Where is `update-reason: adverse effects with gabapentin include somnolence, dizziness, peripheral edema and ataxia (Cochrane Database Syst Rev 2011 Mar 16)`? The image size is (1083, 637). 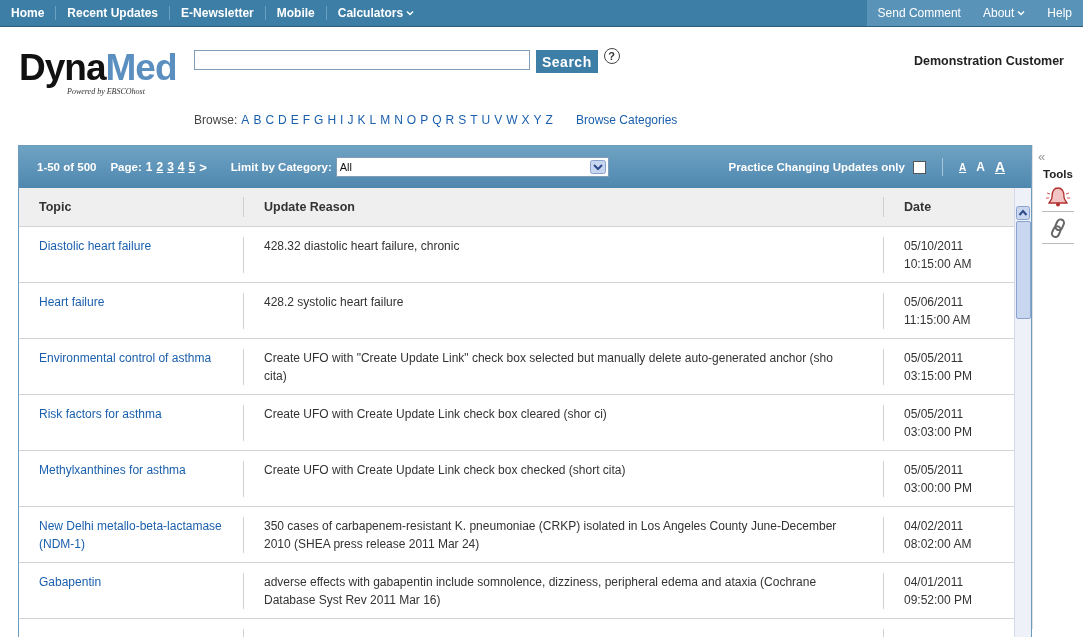 update-reason: adverse effects with gabapentin include somnolence, dizziness, peripheral edema and ataxia (Cochrane Database Syst Rev 2011 Mar 16) is located at coordinates (540, 591).